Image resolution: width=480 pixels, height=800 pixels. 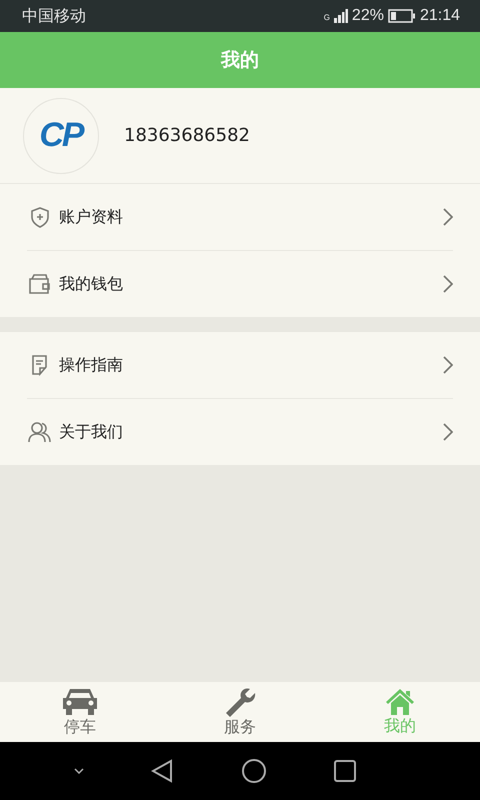 I want to click on back-icon, so click(x=162, y=771).